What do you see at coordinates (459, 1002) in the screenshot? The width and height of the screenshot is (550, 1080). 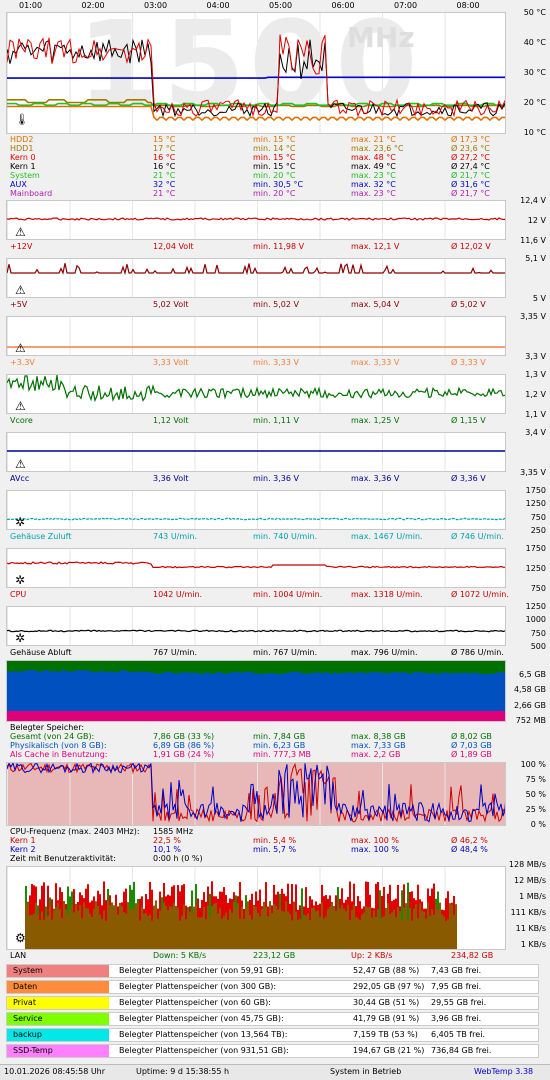 I see `drive-free: 29,55 GB frei.` at bounding box center [459, 1002].